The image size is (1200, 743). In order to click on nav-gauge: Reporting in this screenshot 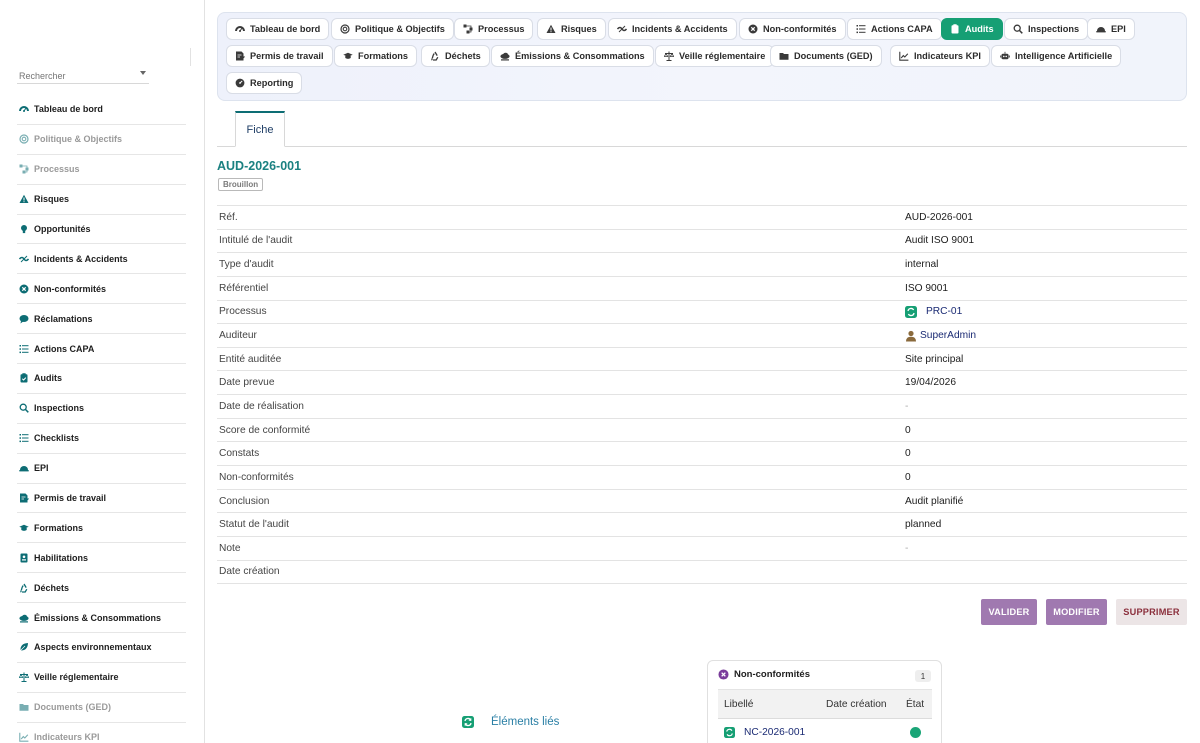, I will do `click(264, 83)`.